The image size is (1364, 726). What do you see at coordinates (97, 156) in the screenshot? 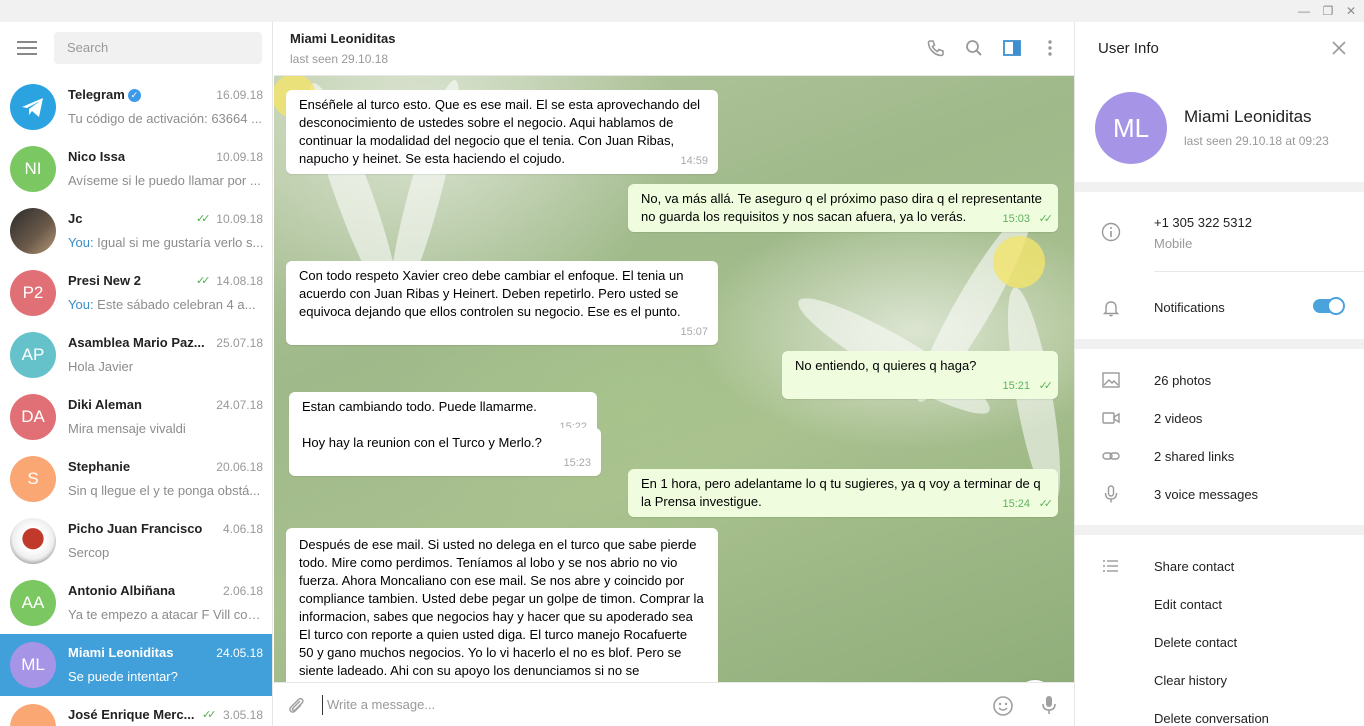
I see `chat-name: Nico Issa` at bounding box center [97, 156].